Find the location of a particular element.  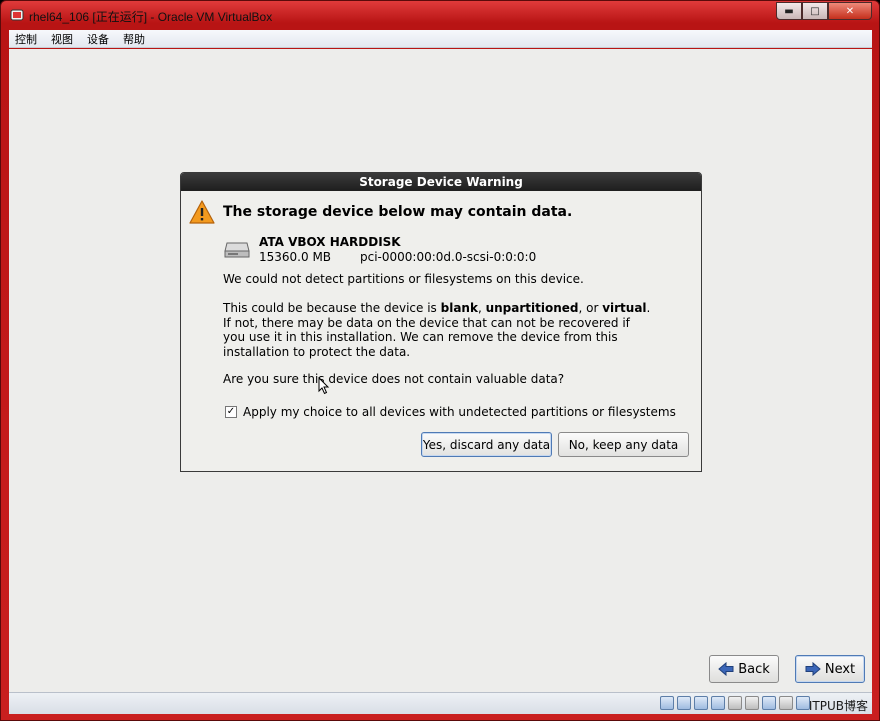

display-status-icon is located at coordinates (735, 703).